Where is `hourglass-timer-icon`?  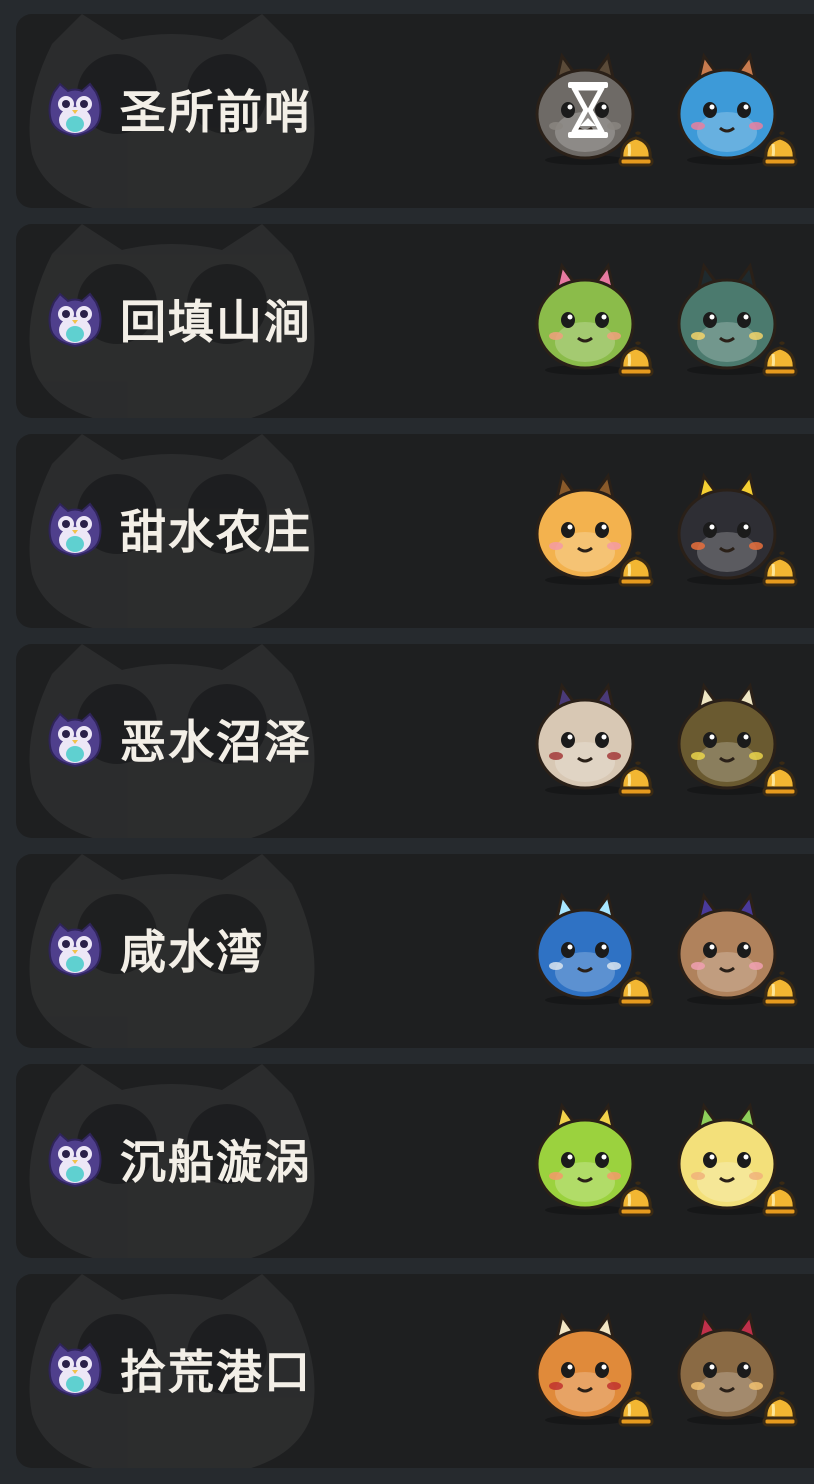
hourglass-timer-icon is located at coordinates (588, 110).